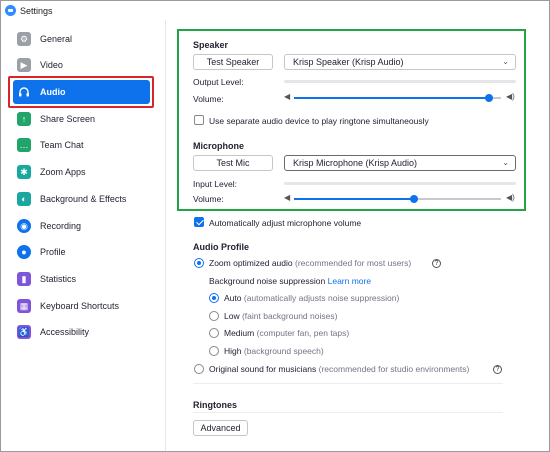 This screenshot has height=452, width=550. I want to click on sidebar-item-label: Profile, so click(53, 252).